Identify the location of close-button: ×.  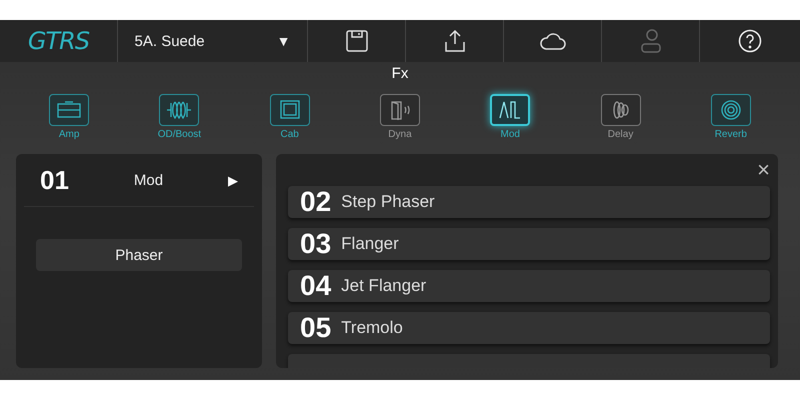
(763, 170).